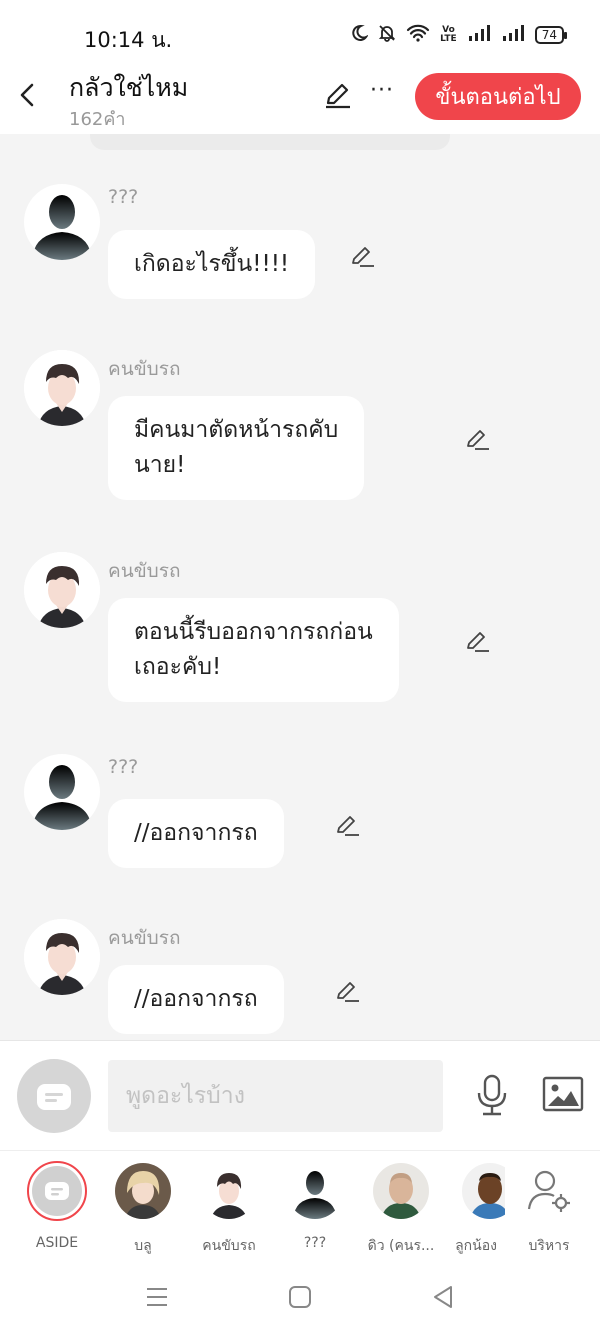  I want to click on message-bubble: มีคนมาตัดหน้ารถคับ นาย!, so click(236, 448).